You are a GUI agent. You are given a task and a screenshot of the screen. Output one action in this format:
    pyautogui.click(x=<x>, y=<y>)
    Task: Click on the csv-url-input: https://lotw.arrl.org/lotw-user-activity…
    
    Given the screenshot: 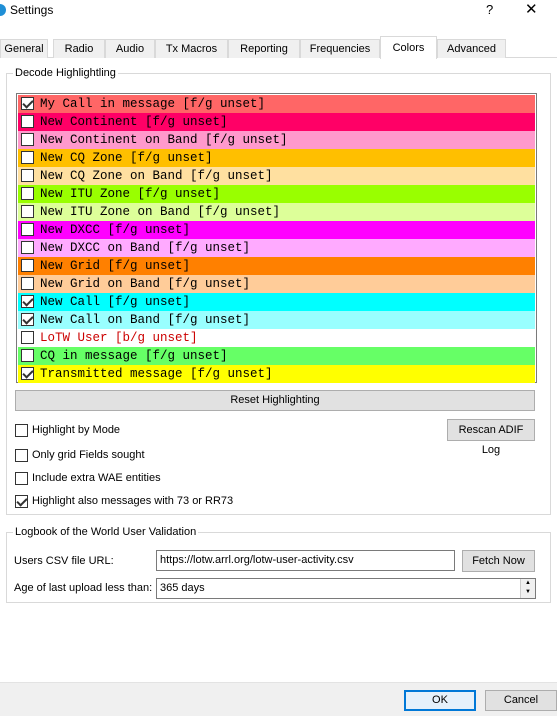 What is the action you would take?
    pyautogui.click(x=305, y=560)
    